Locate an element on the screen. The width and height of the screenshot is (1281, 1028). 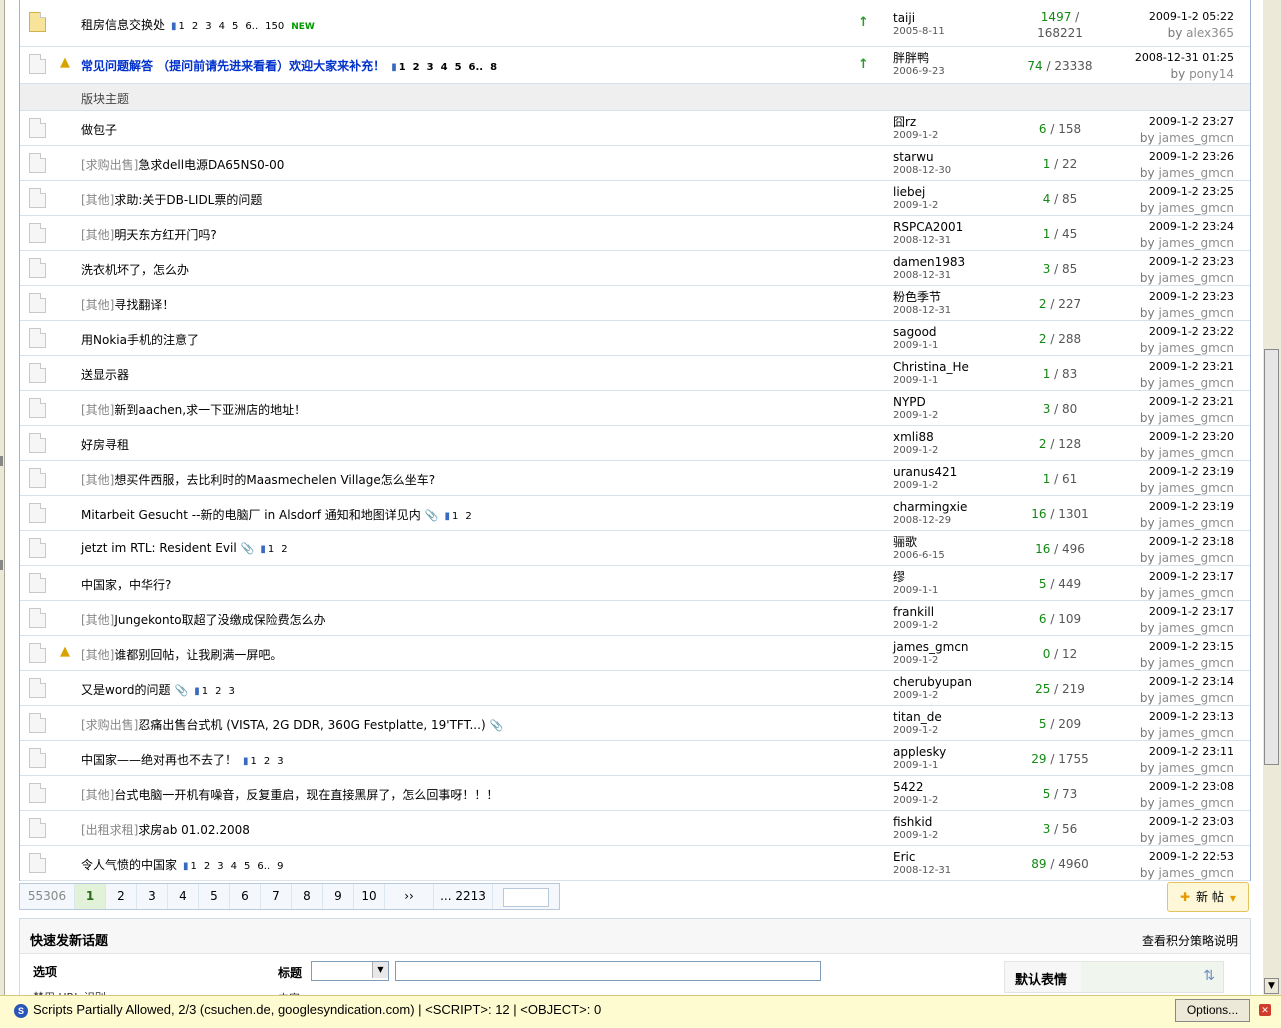
topic-title-link: 令人气愤的中国家 is located at coordinates (129, 865).